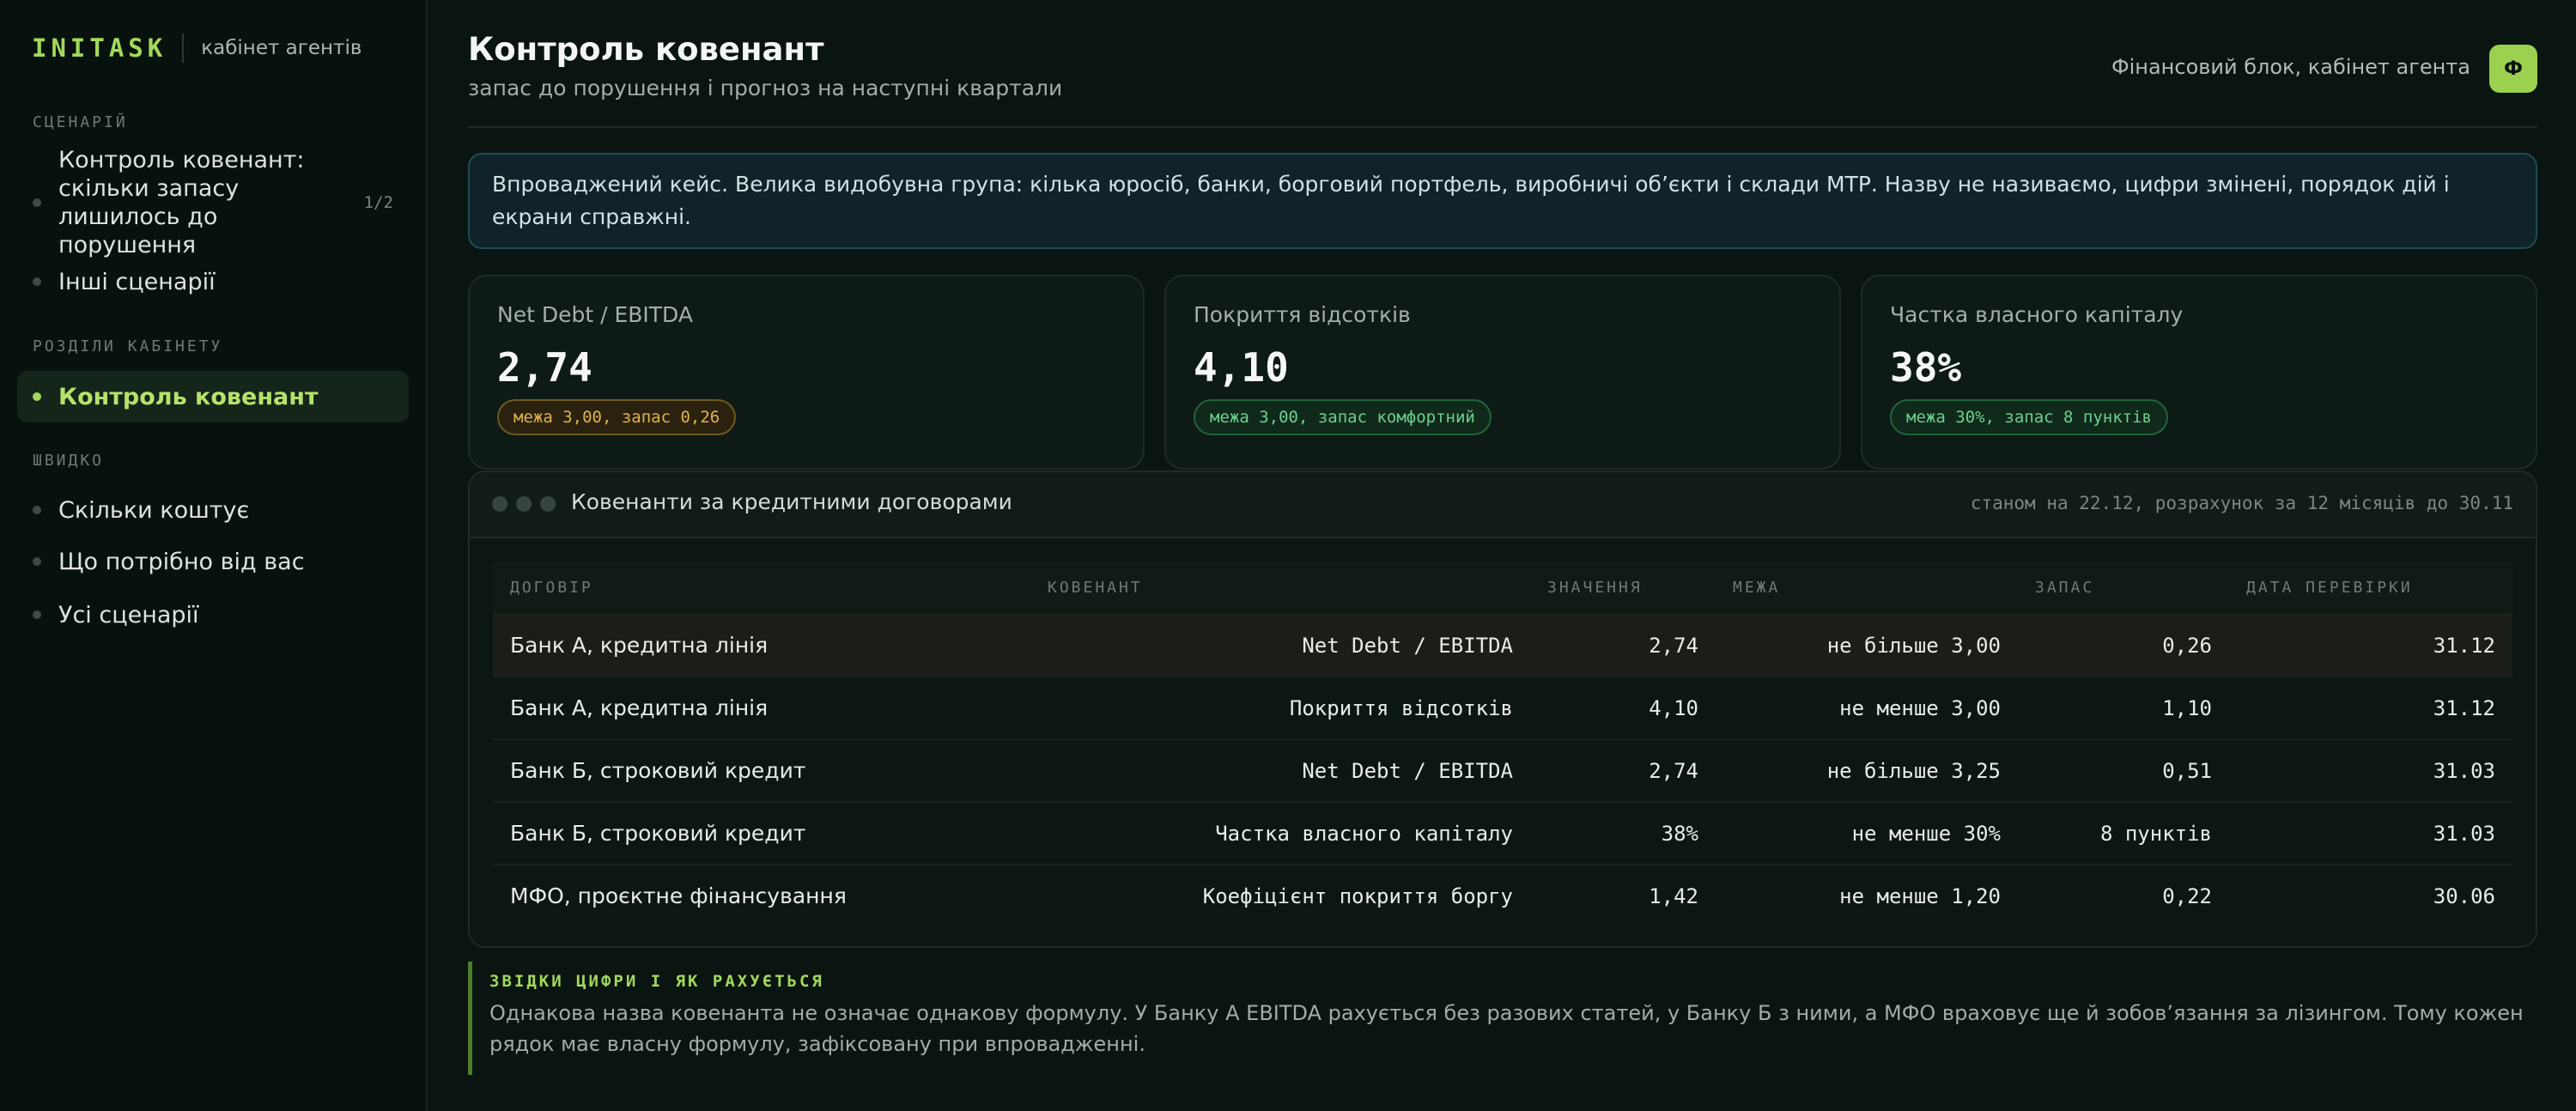 This screenshot has height=1111, width=2576. I want to click on section-label-cabinet: РОЗДІЛИ КАБІНЕТУ, so click(128, 346).